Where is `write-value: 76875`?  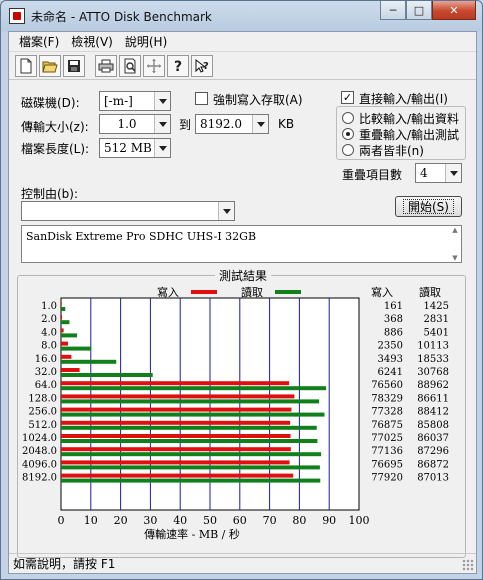
write-value: 76875 is located at coordinates (387, 425).